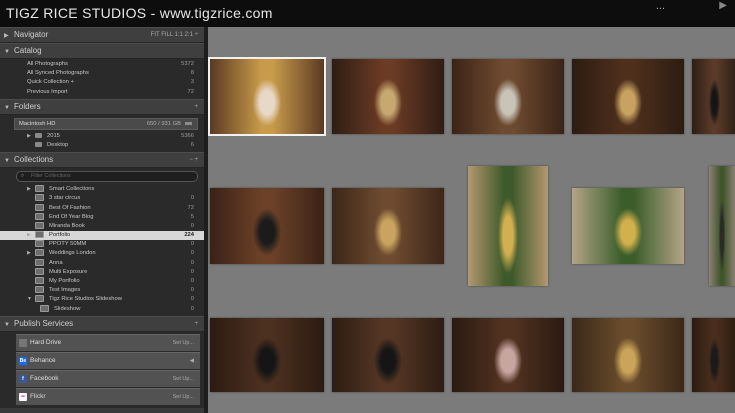  What do you see at coordinates (102, 106) in the screenshot?
I see `folders-header: ▼ Folders +` at bounding box center [102, 106].